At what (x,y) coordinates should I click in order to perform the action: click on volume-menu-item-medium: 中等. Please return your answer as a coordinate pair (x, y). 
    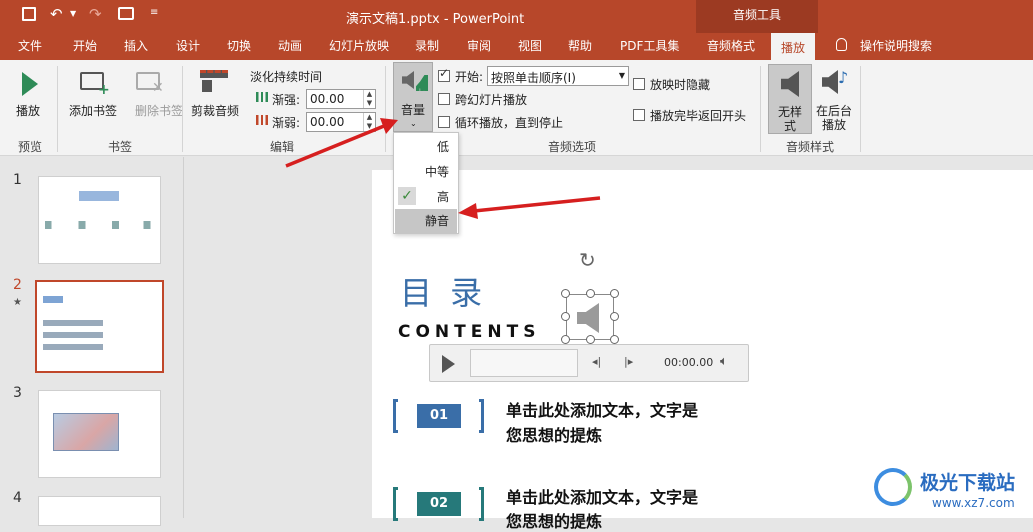
    Looking at the image, I should click on (426, 172).